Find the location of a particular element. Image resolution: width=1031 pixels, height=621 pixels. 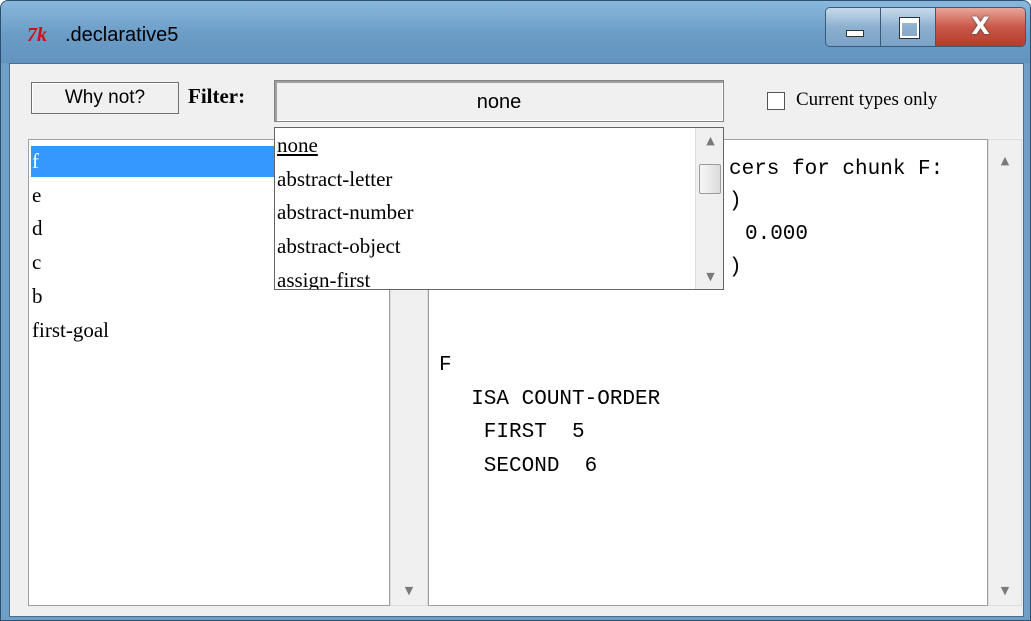

text-scrollbar: ▲ ▼ is located at coordinates (1005, 372).